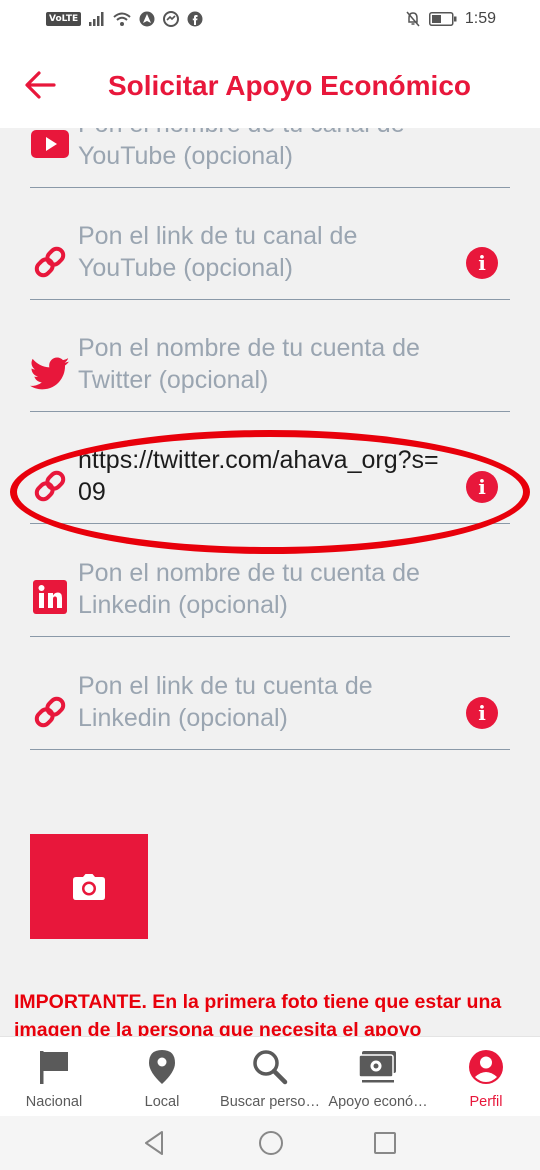 This screenshot has height=1170, width=540. Describe the element at coordinates (162, 1102) in the screenshot. I see `nav-label: Local` at that location.